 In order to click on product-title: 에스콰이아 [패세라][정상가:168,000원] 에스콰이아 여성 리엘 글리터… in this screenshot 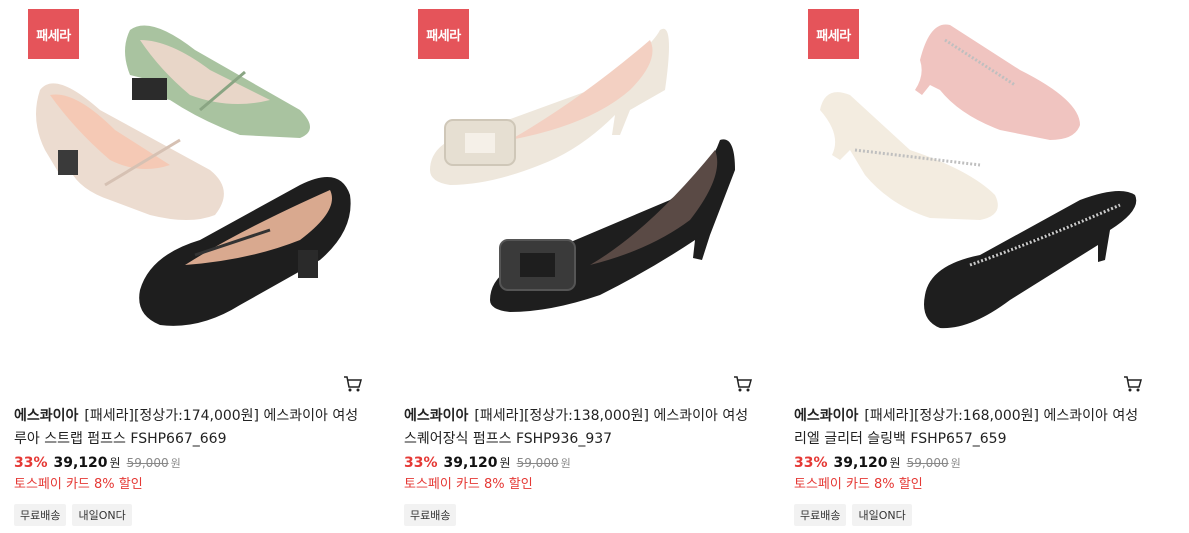, I will do `click(966, 428)`.